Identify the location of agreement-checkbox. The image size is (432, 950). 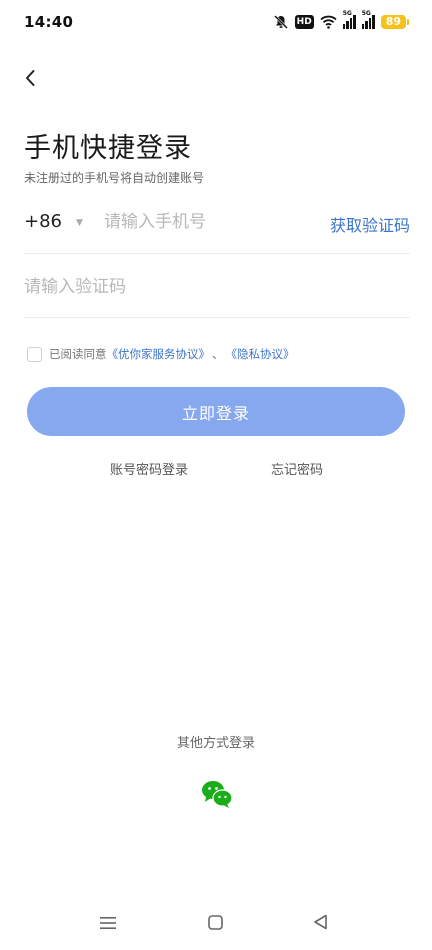
(34, 354).